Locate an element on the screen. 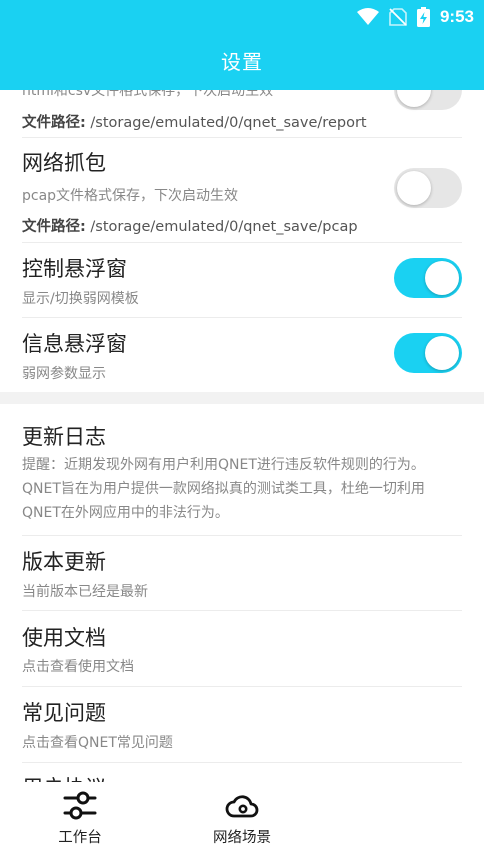 The height and width of the screenshot is (860, 484). report-path-value: /storage/emulated/0/qnet_save/report is located at coordinates (226, 123).